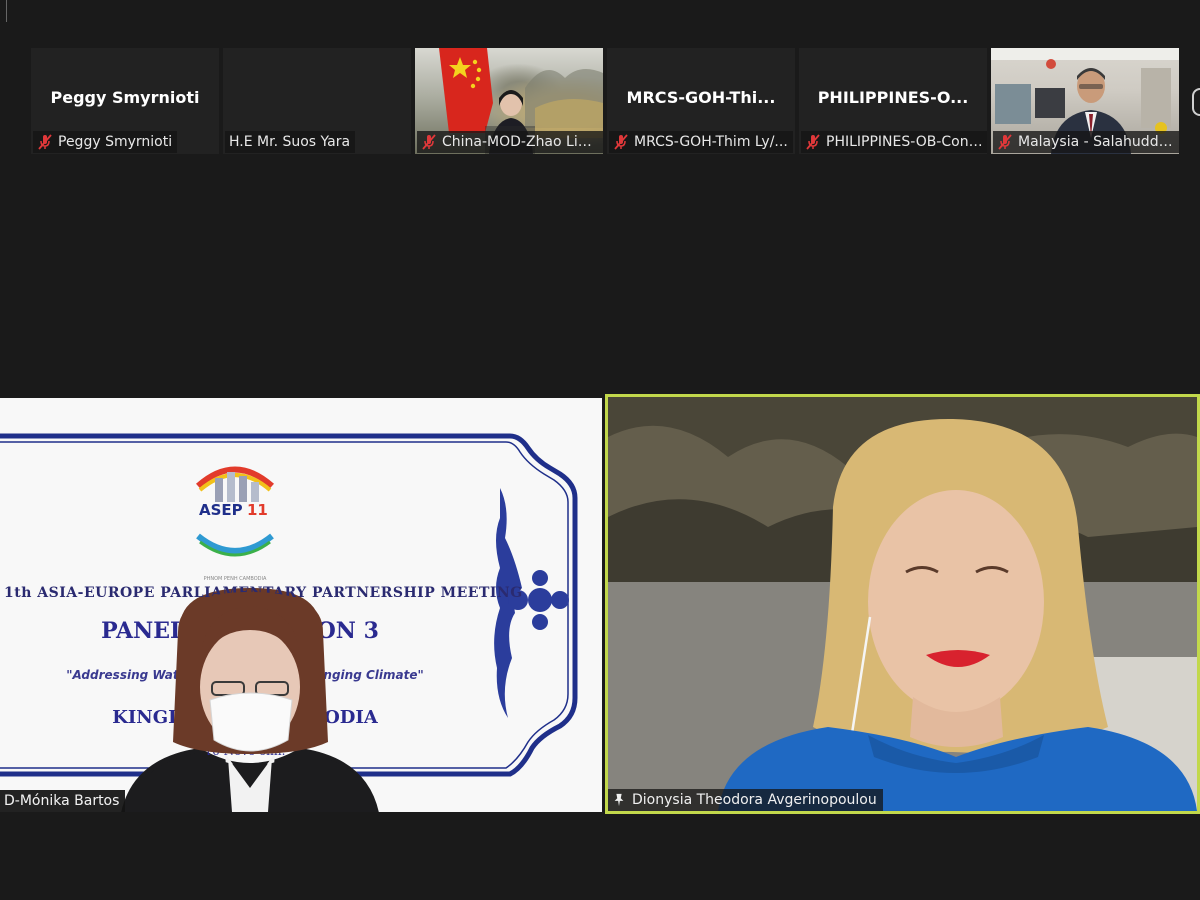 Image resolution: width=1200 pixels, height=900 pixels. I want to click on participant-name: H.E Mr. Suos Yara, so click(290, 142).